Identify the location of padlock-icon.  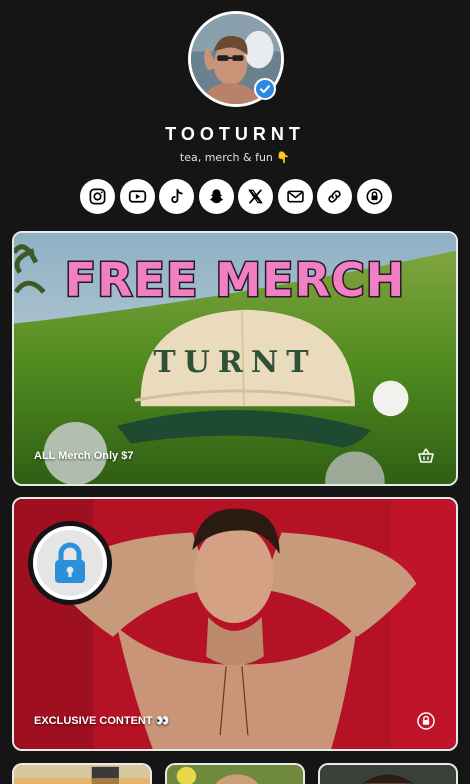
(70, 562).